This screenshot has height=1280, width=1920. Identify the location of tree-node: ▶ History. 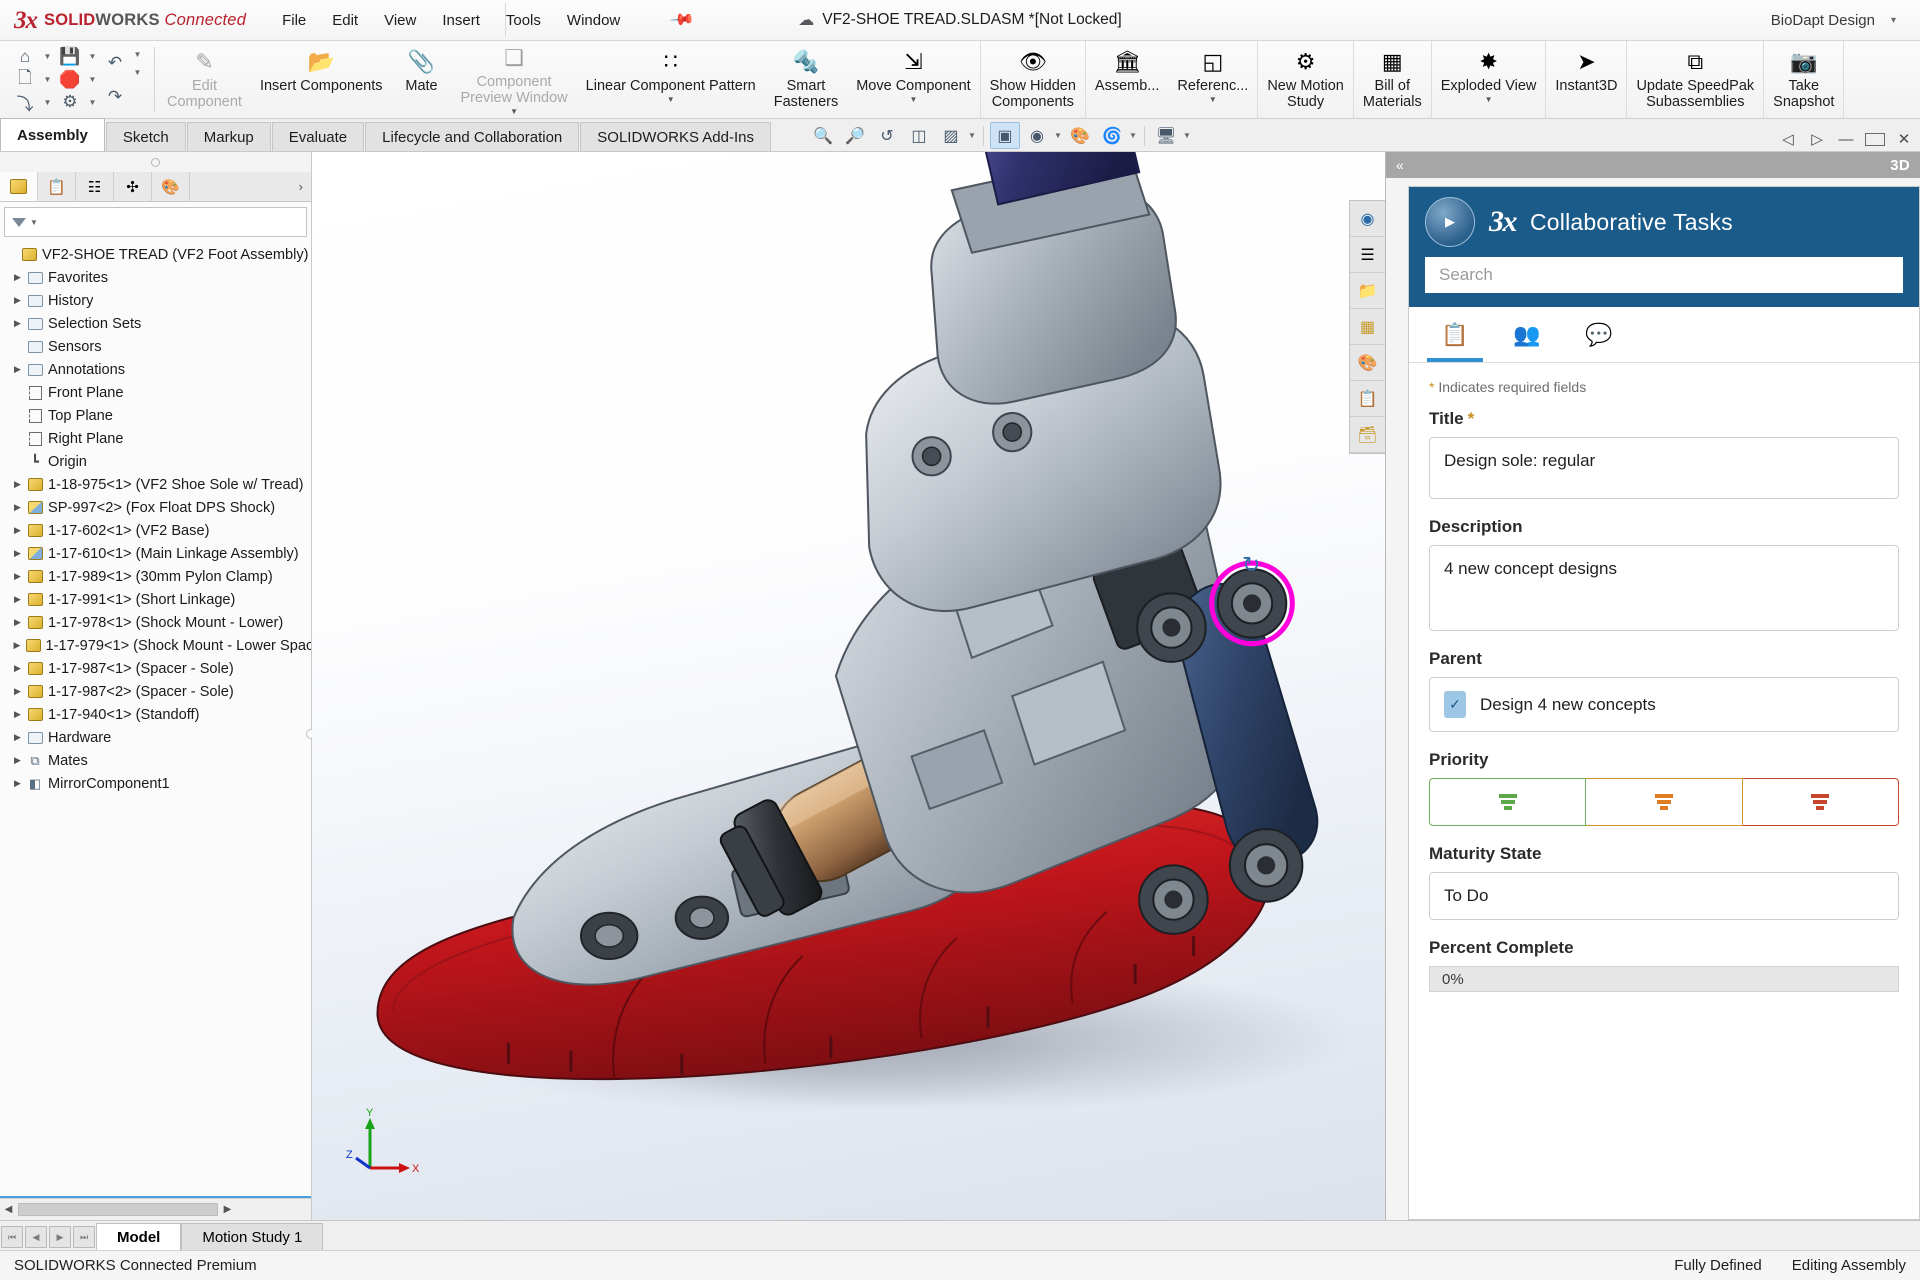
(155, 300).